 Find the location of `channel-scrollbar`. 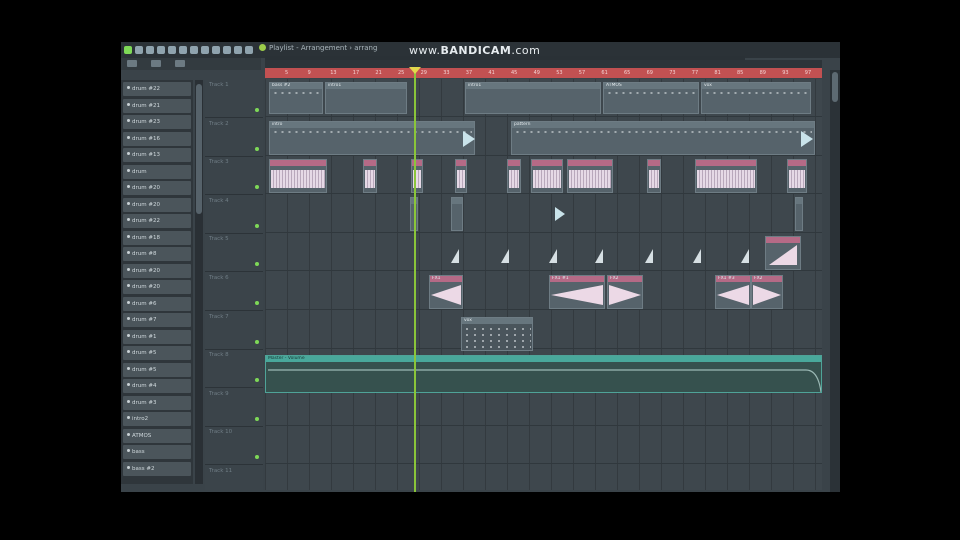

channel-scrollbar is located at coordinates (199, 282).